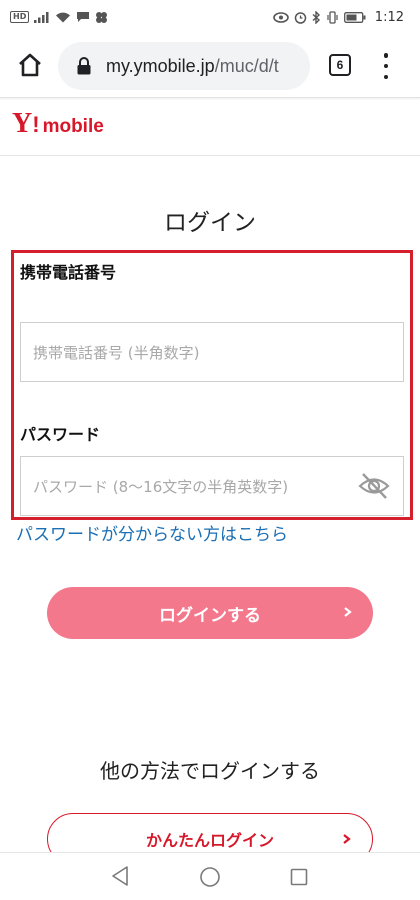 This screenshot has height=900, width=420. Describe the element at coordinates (210, 127) in the screenshot. I see `site-header: Y! mobile` at that location.